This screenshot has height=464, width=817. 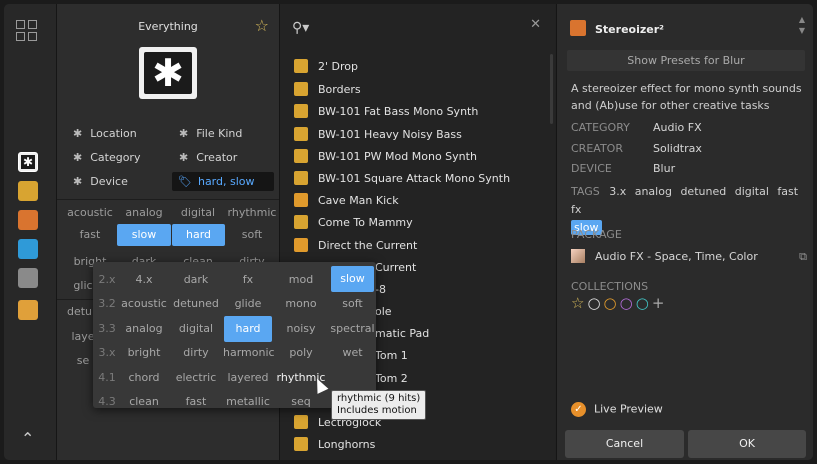 What do you see at coordinates (617, 191) in the screenshot?
I see `tag: 3.x` at bounding box center [617, 191].